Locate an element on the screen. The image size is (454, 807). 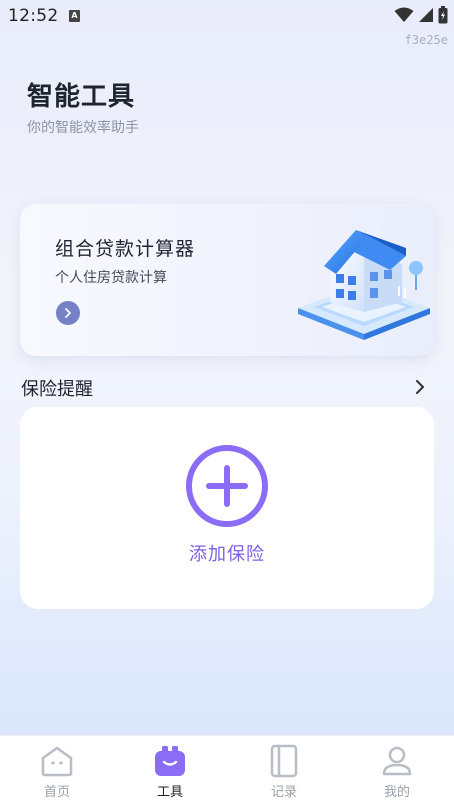
tab-profile: 我的 is located at coordinates (397, 771).